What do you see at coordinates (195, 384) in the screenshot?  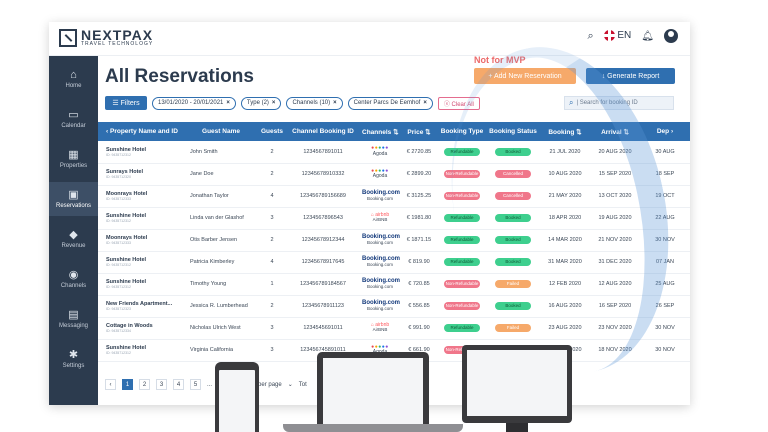 I see `page-button: 5` at bounding box center [195, 384].